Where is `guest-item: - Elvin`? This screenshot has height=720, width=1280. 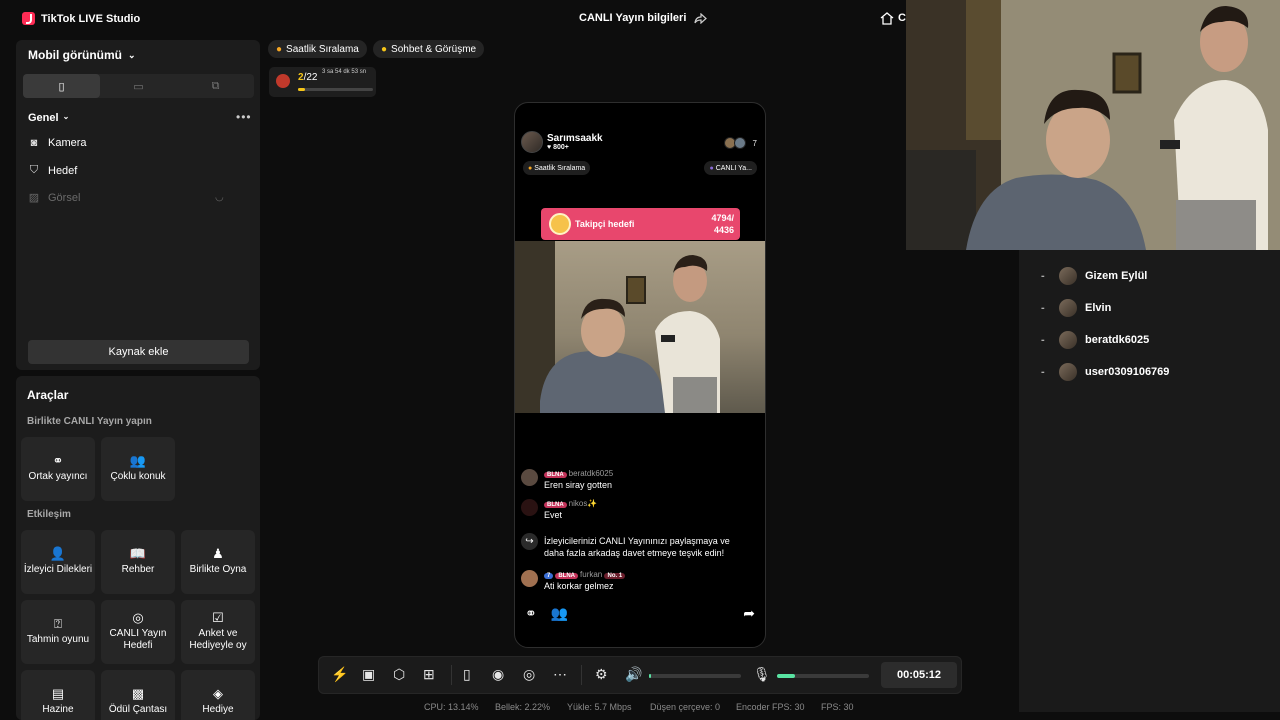
guest-item: - Elvin is located at coordinates (1076, 308).